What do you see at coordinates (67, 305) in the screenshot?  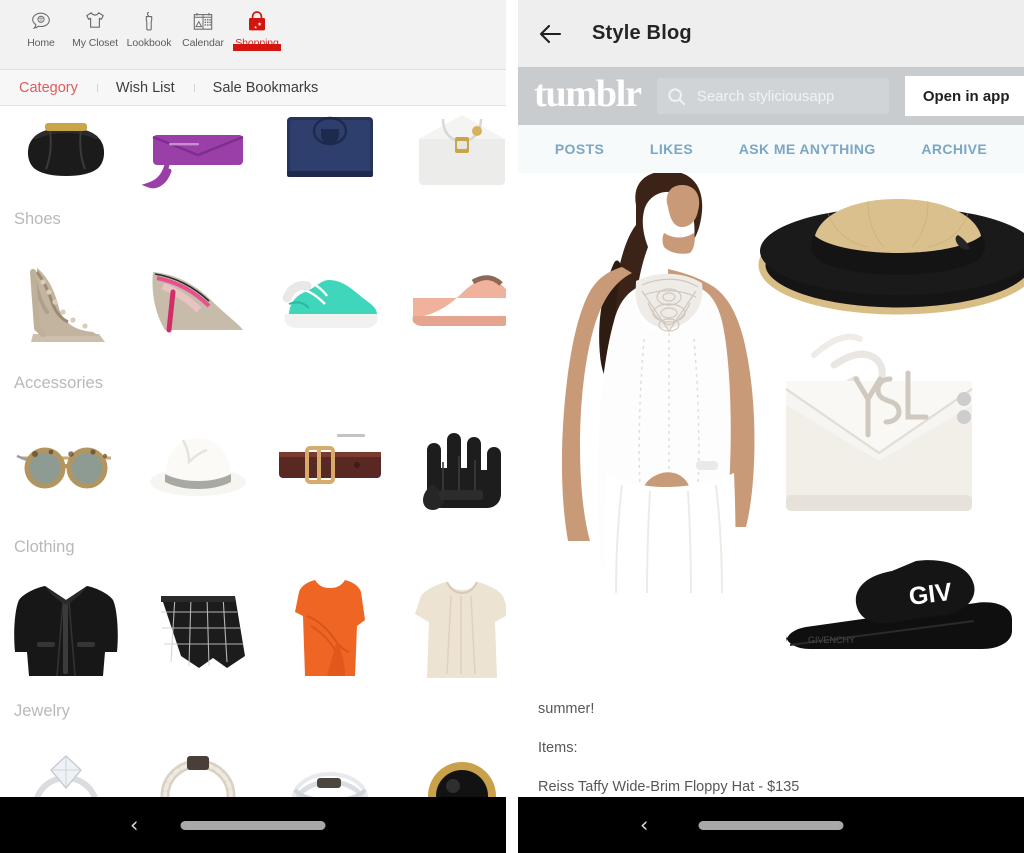 I see `glitter-strappy-heel` at bounding box center [67, 305].